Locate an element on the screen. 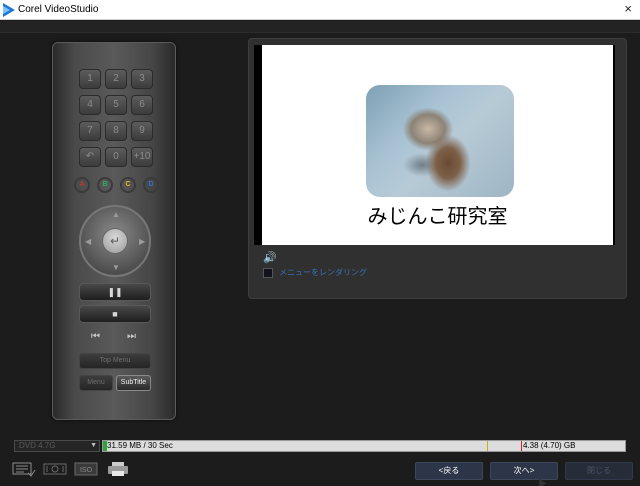 The image size is (640, 486). chevron-down-icon: ▼ is located at coordinates (93, 445).